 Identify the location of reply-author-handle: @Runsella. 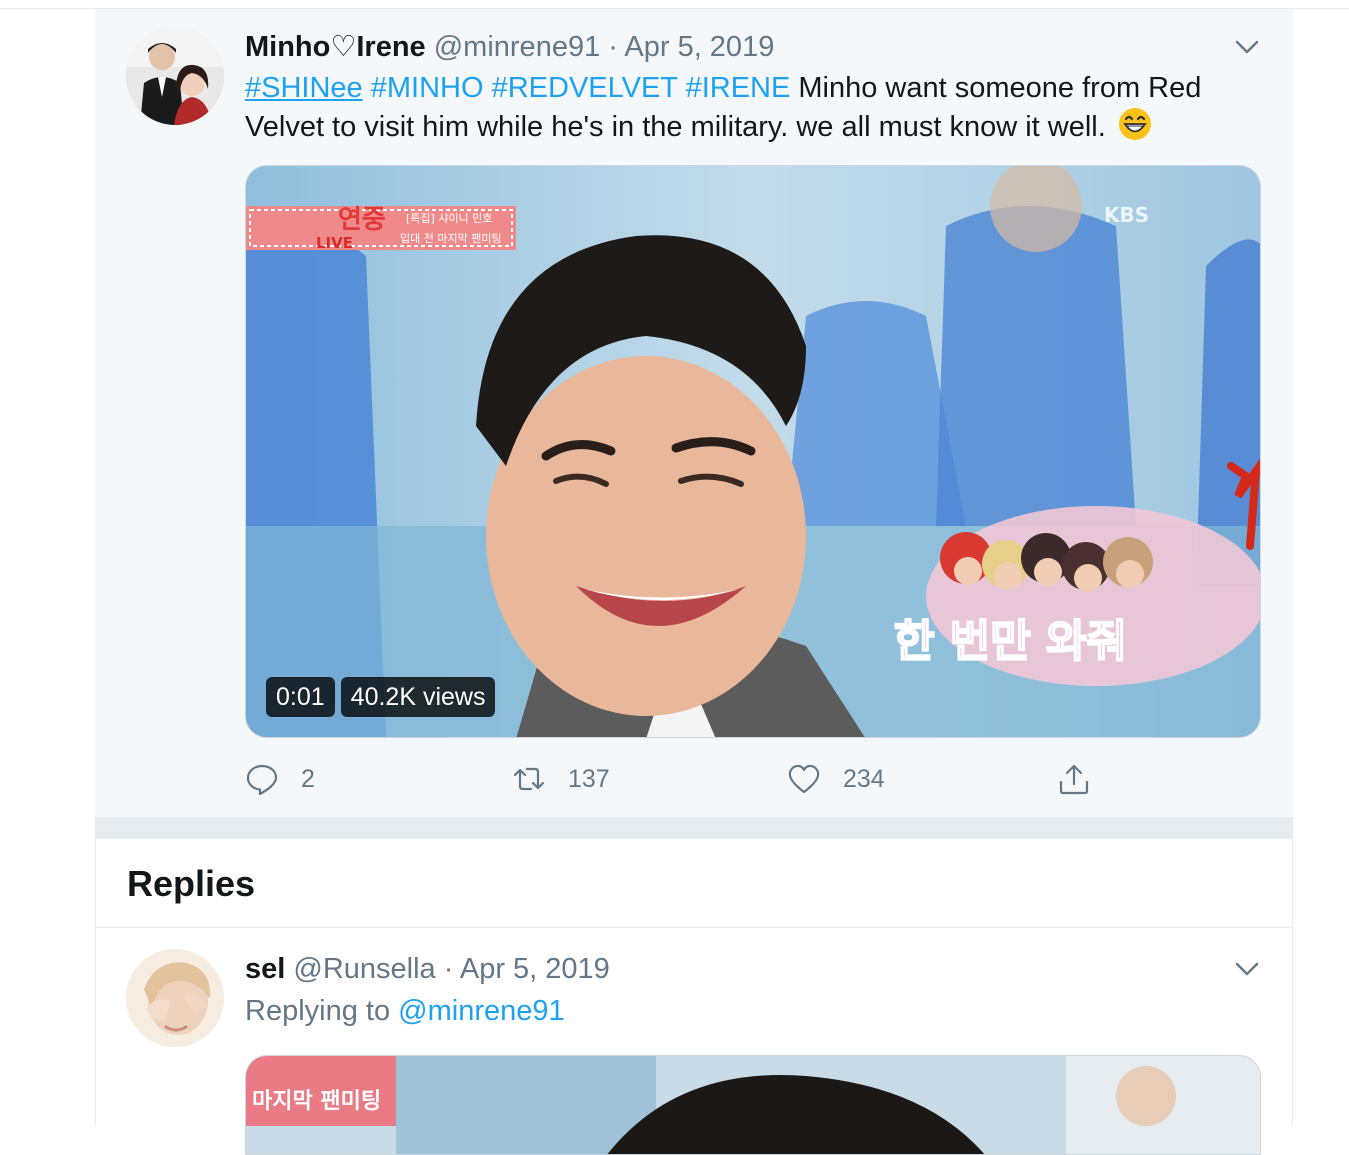
(364, 969).